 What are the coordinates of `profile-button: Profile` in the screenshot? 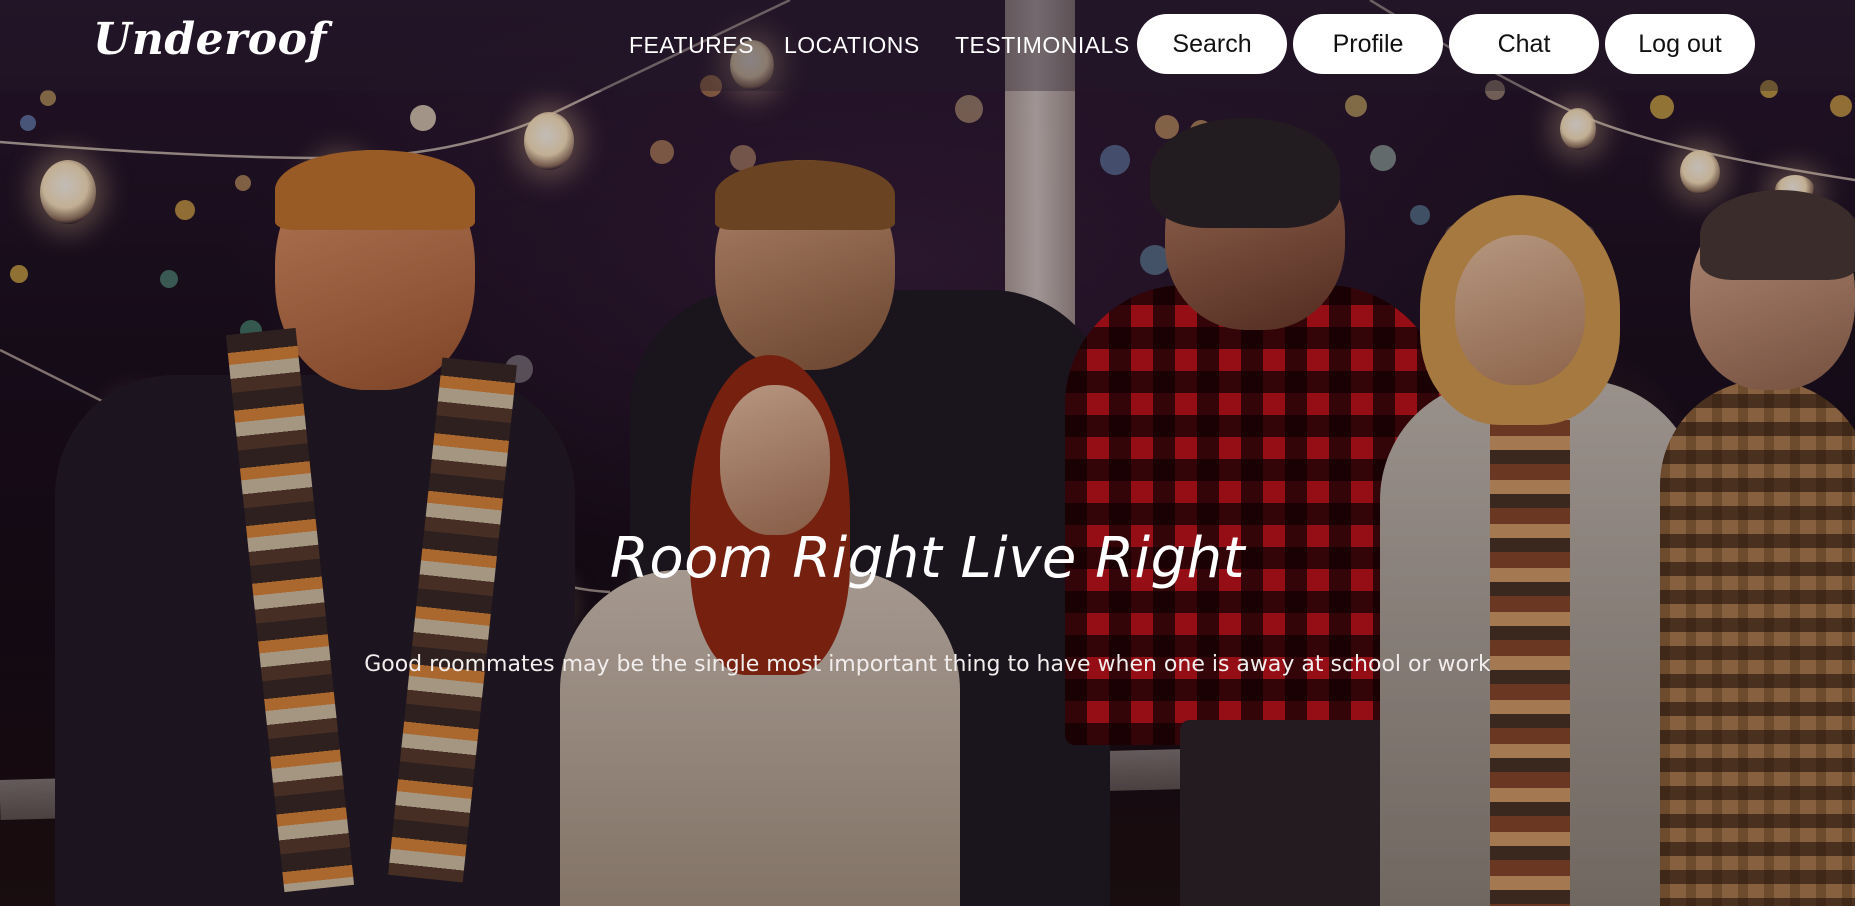 It's located at (1368, 44).